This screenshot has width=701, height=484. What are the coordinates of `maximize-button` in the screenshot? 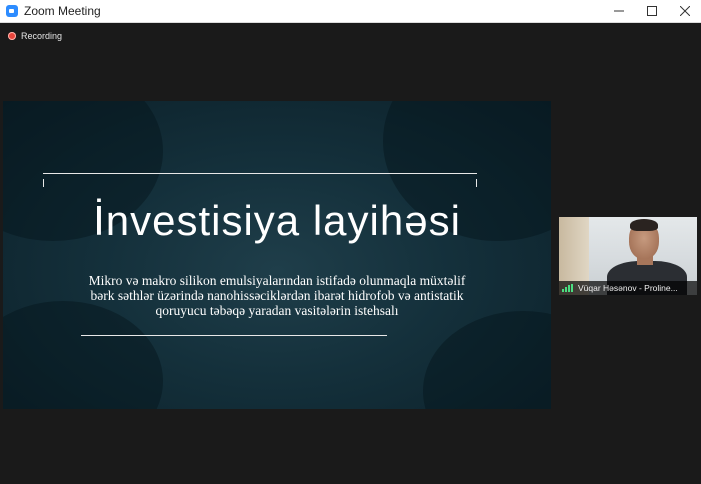 It's located at (651, 11).